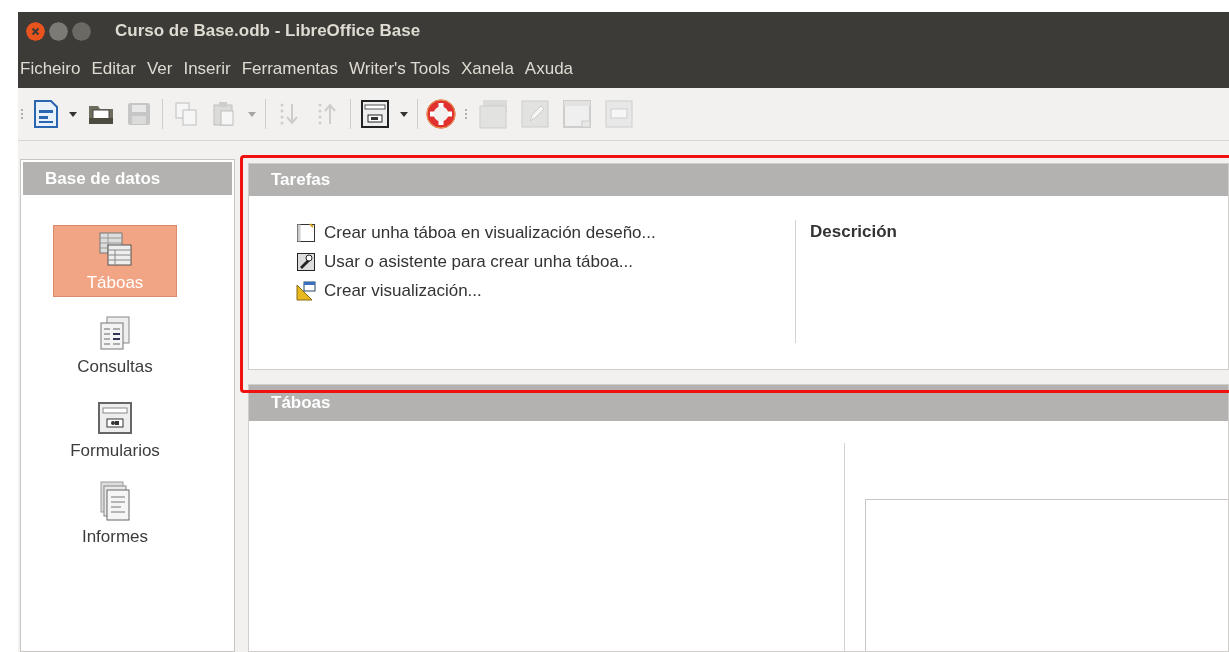  Describe the element at coordinates (306, 233) in the screenshot. I see `table-design-icon` at that location.